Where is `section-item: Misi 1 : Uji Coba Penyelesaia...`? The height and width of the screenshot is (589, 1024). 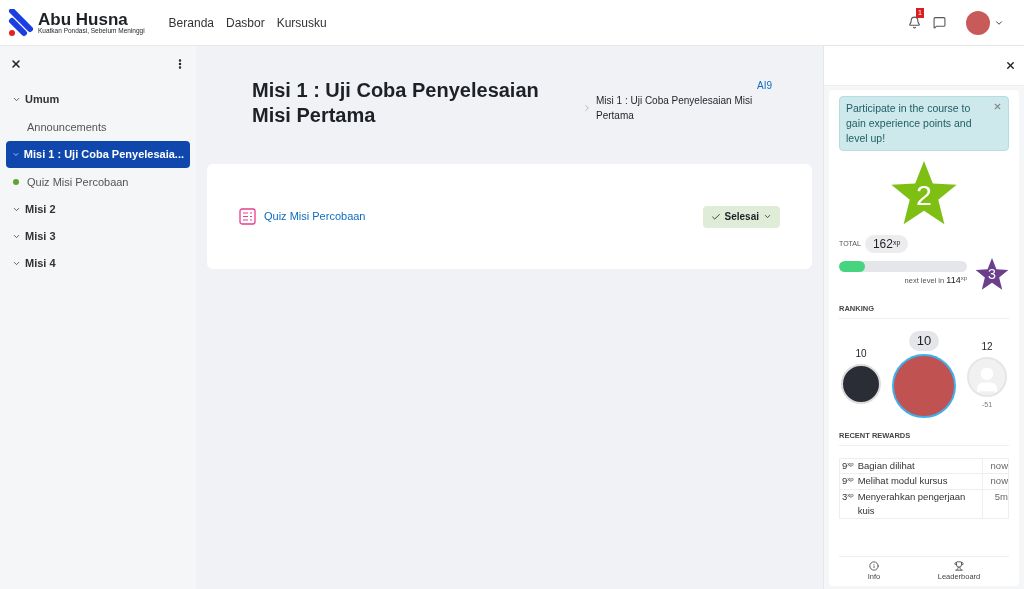 section-item: Misi 1 : Uji Coba Penyelesaia... is located at coordinates (98, 154).